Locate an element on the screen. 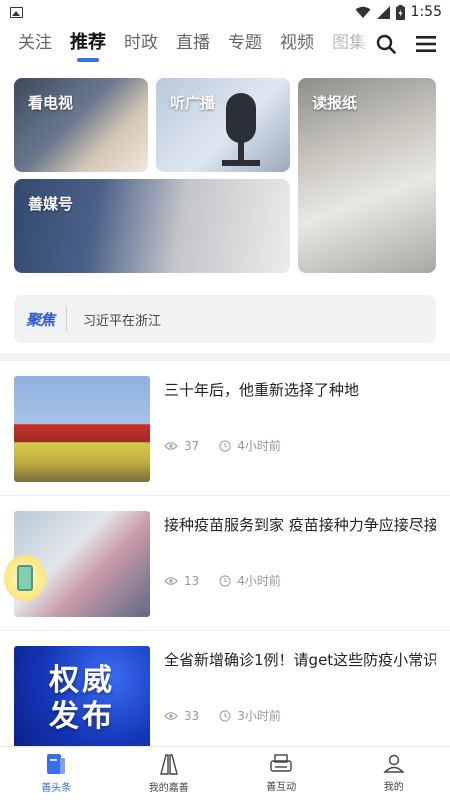 This screenshot has width=450, height=800. tower-icon is located at coordinates (168, 764).